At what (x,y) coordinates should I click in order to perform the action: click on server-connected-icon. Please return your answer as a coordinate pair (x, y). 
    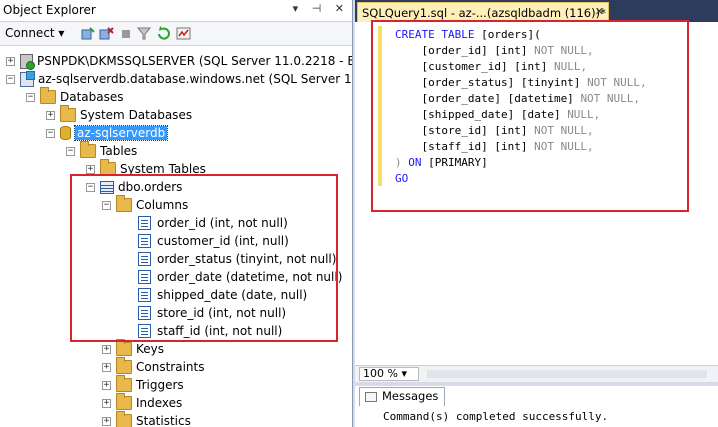
    Looking at the image, I should click on (27, 61).